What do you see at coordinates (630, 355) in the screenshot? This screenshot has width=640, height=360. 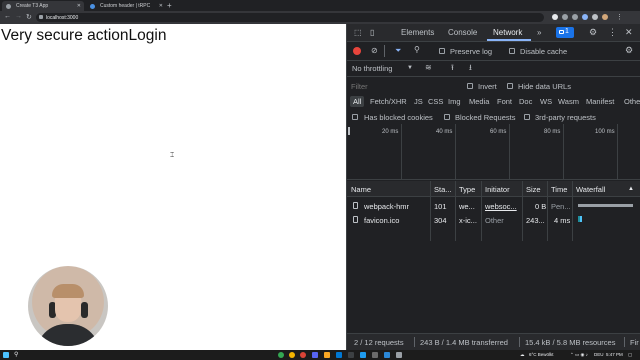 I see `notifications-icon: ▢` at bounding box center [630, 355].